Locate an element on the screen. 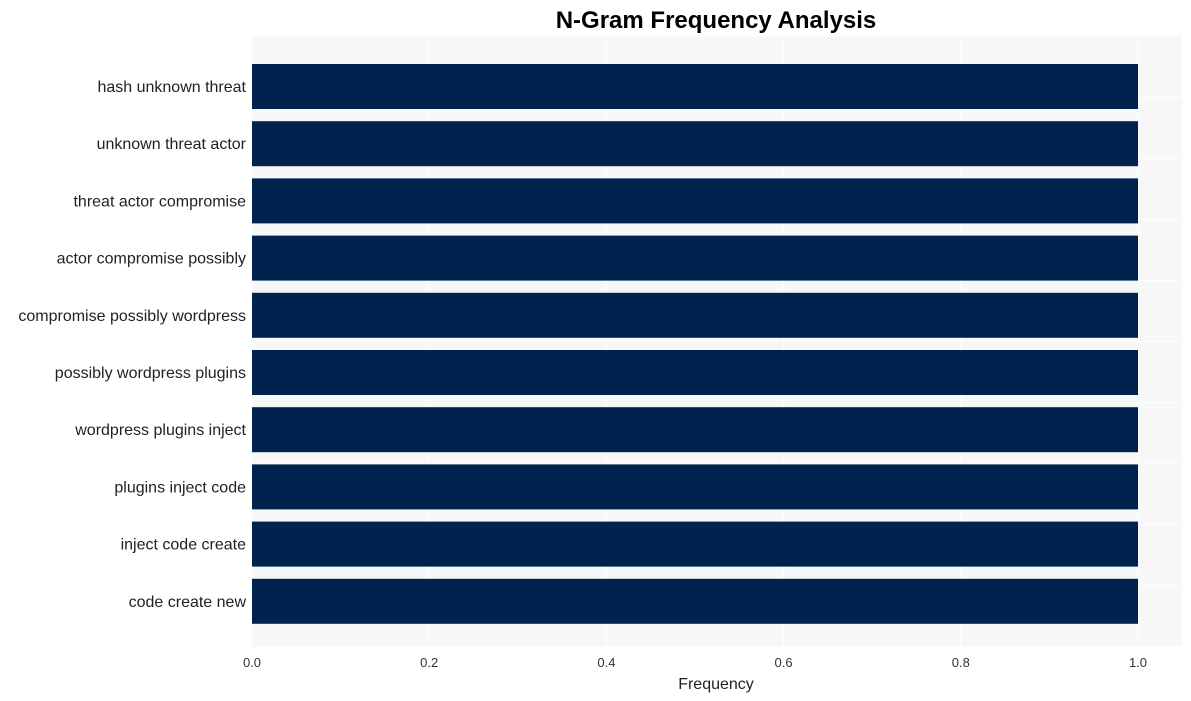 This screenshot has height=701, width=1191. chart-title: N-Gram Frequency Analysis is located at coordinates (716, 20).